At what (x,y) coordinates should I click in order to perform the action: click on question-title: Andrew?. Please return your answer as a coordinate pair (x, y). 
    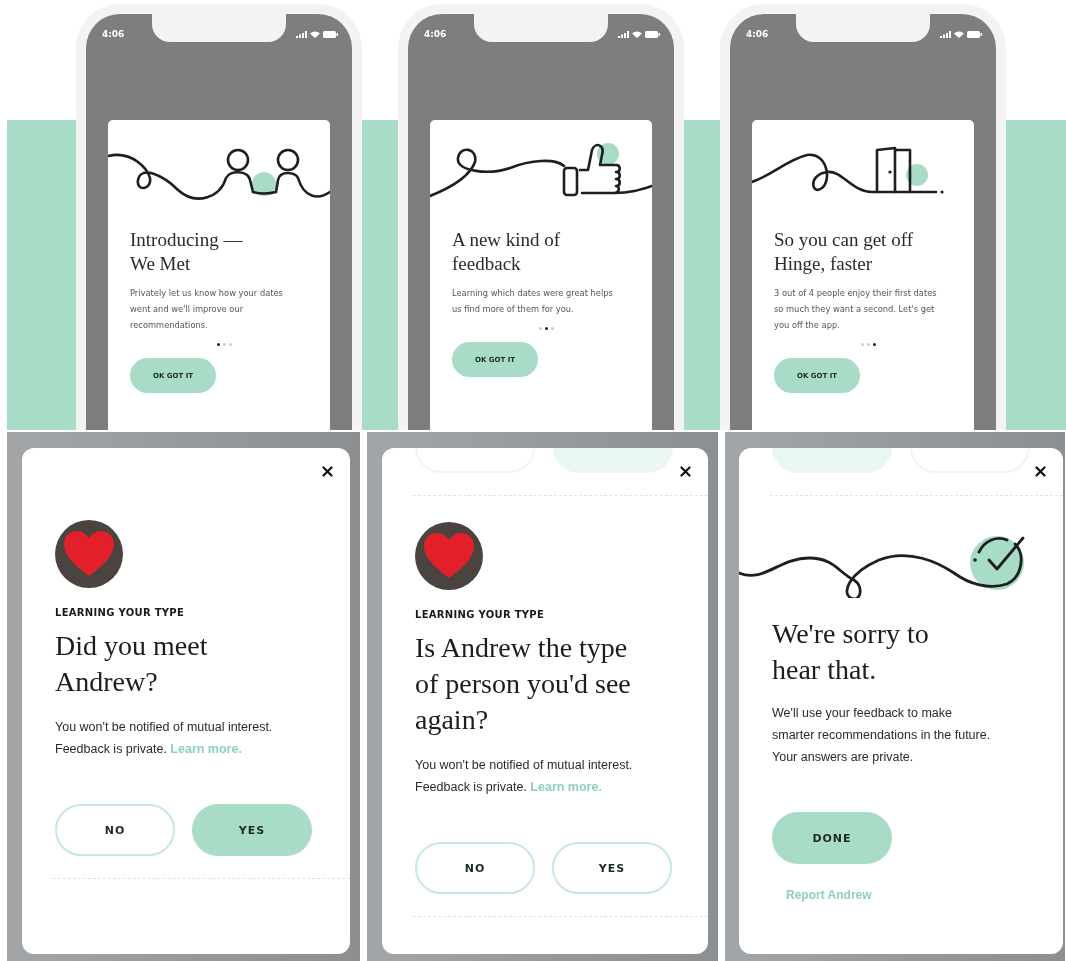
    Looking at the image, I should click on (107, 682).